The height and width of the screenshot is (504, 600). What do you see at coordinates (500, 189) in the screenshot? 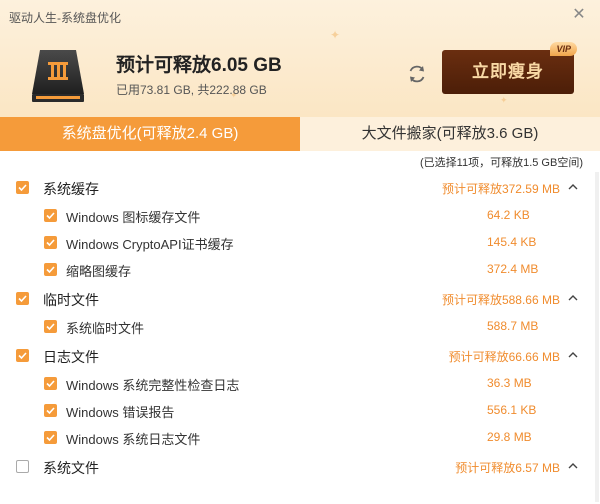
I see `group-size: 预计可释放372.59 MB` at bounding box center [500, 189].